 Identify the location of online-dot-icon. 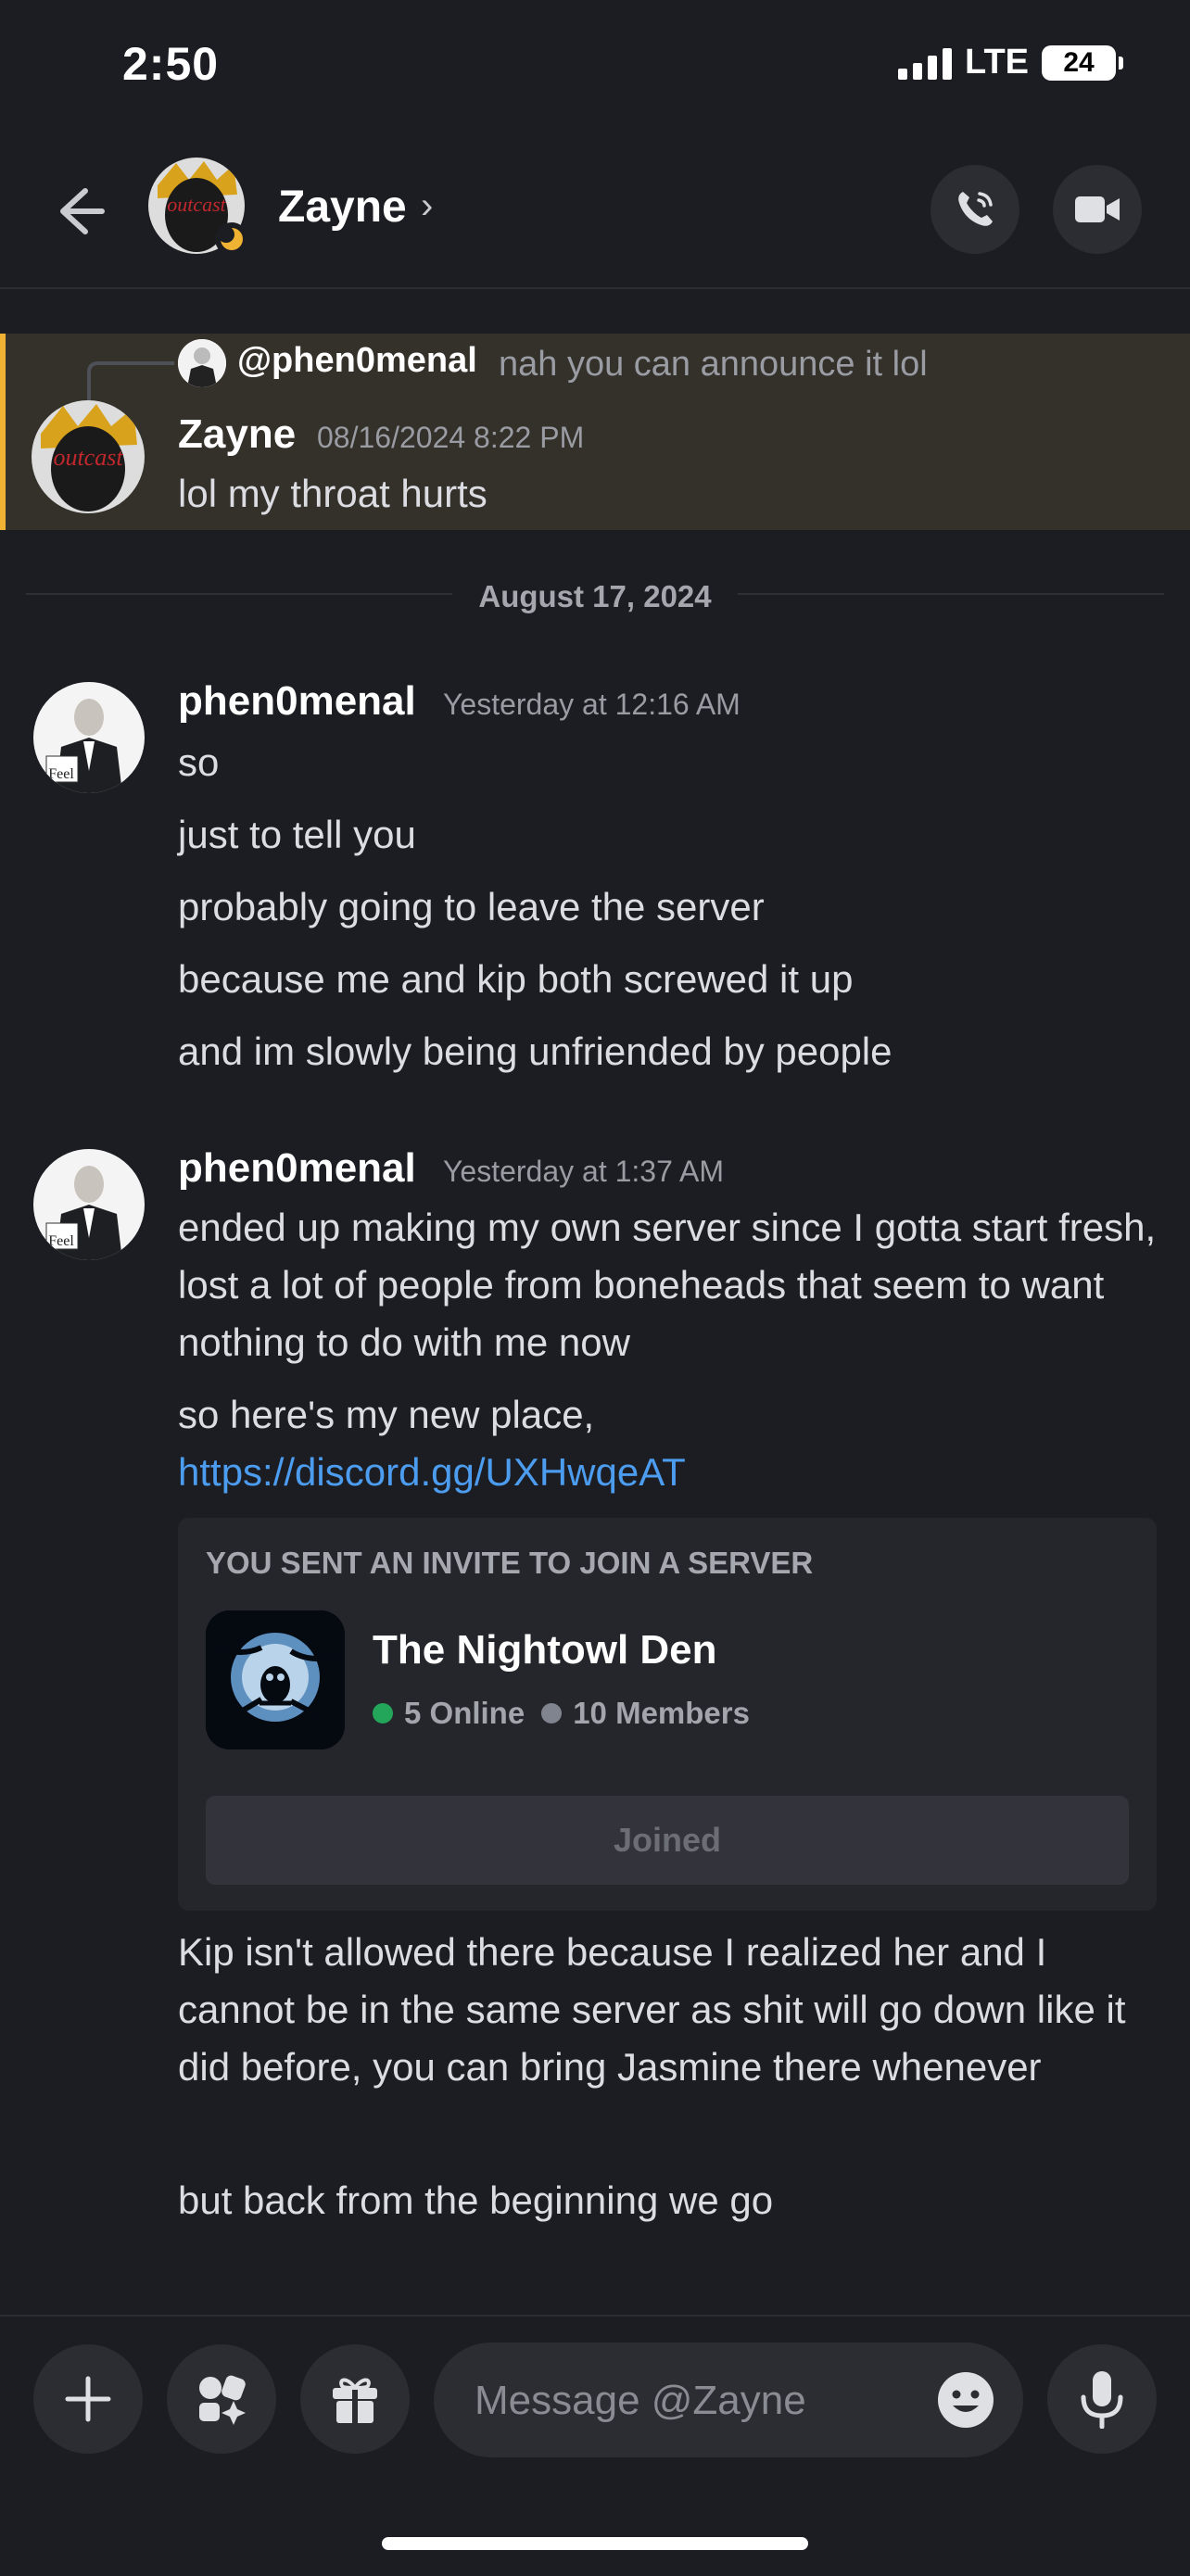
(383, 1713).